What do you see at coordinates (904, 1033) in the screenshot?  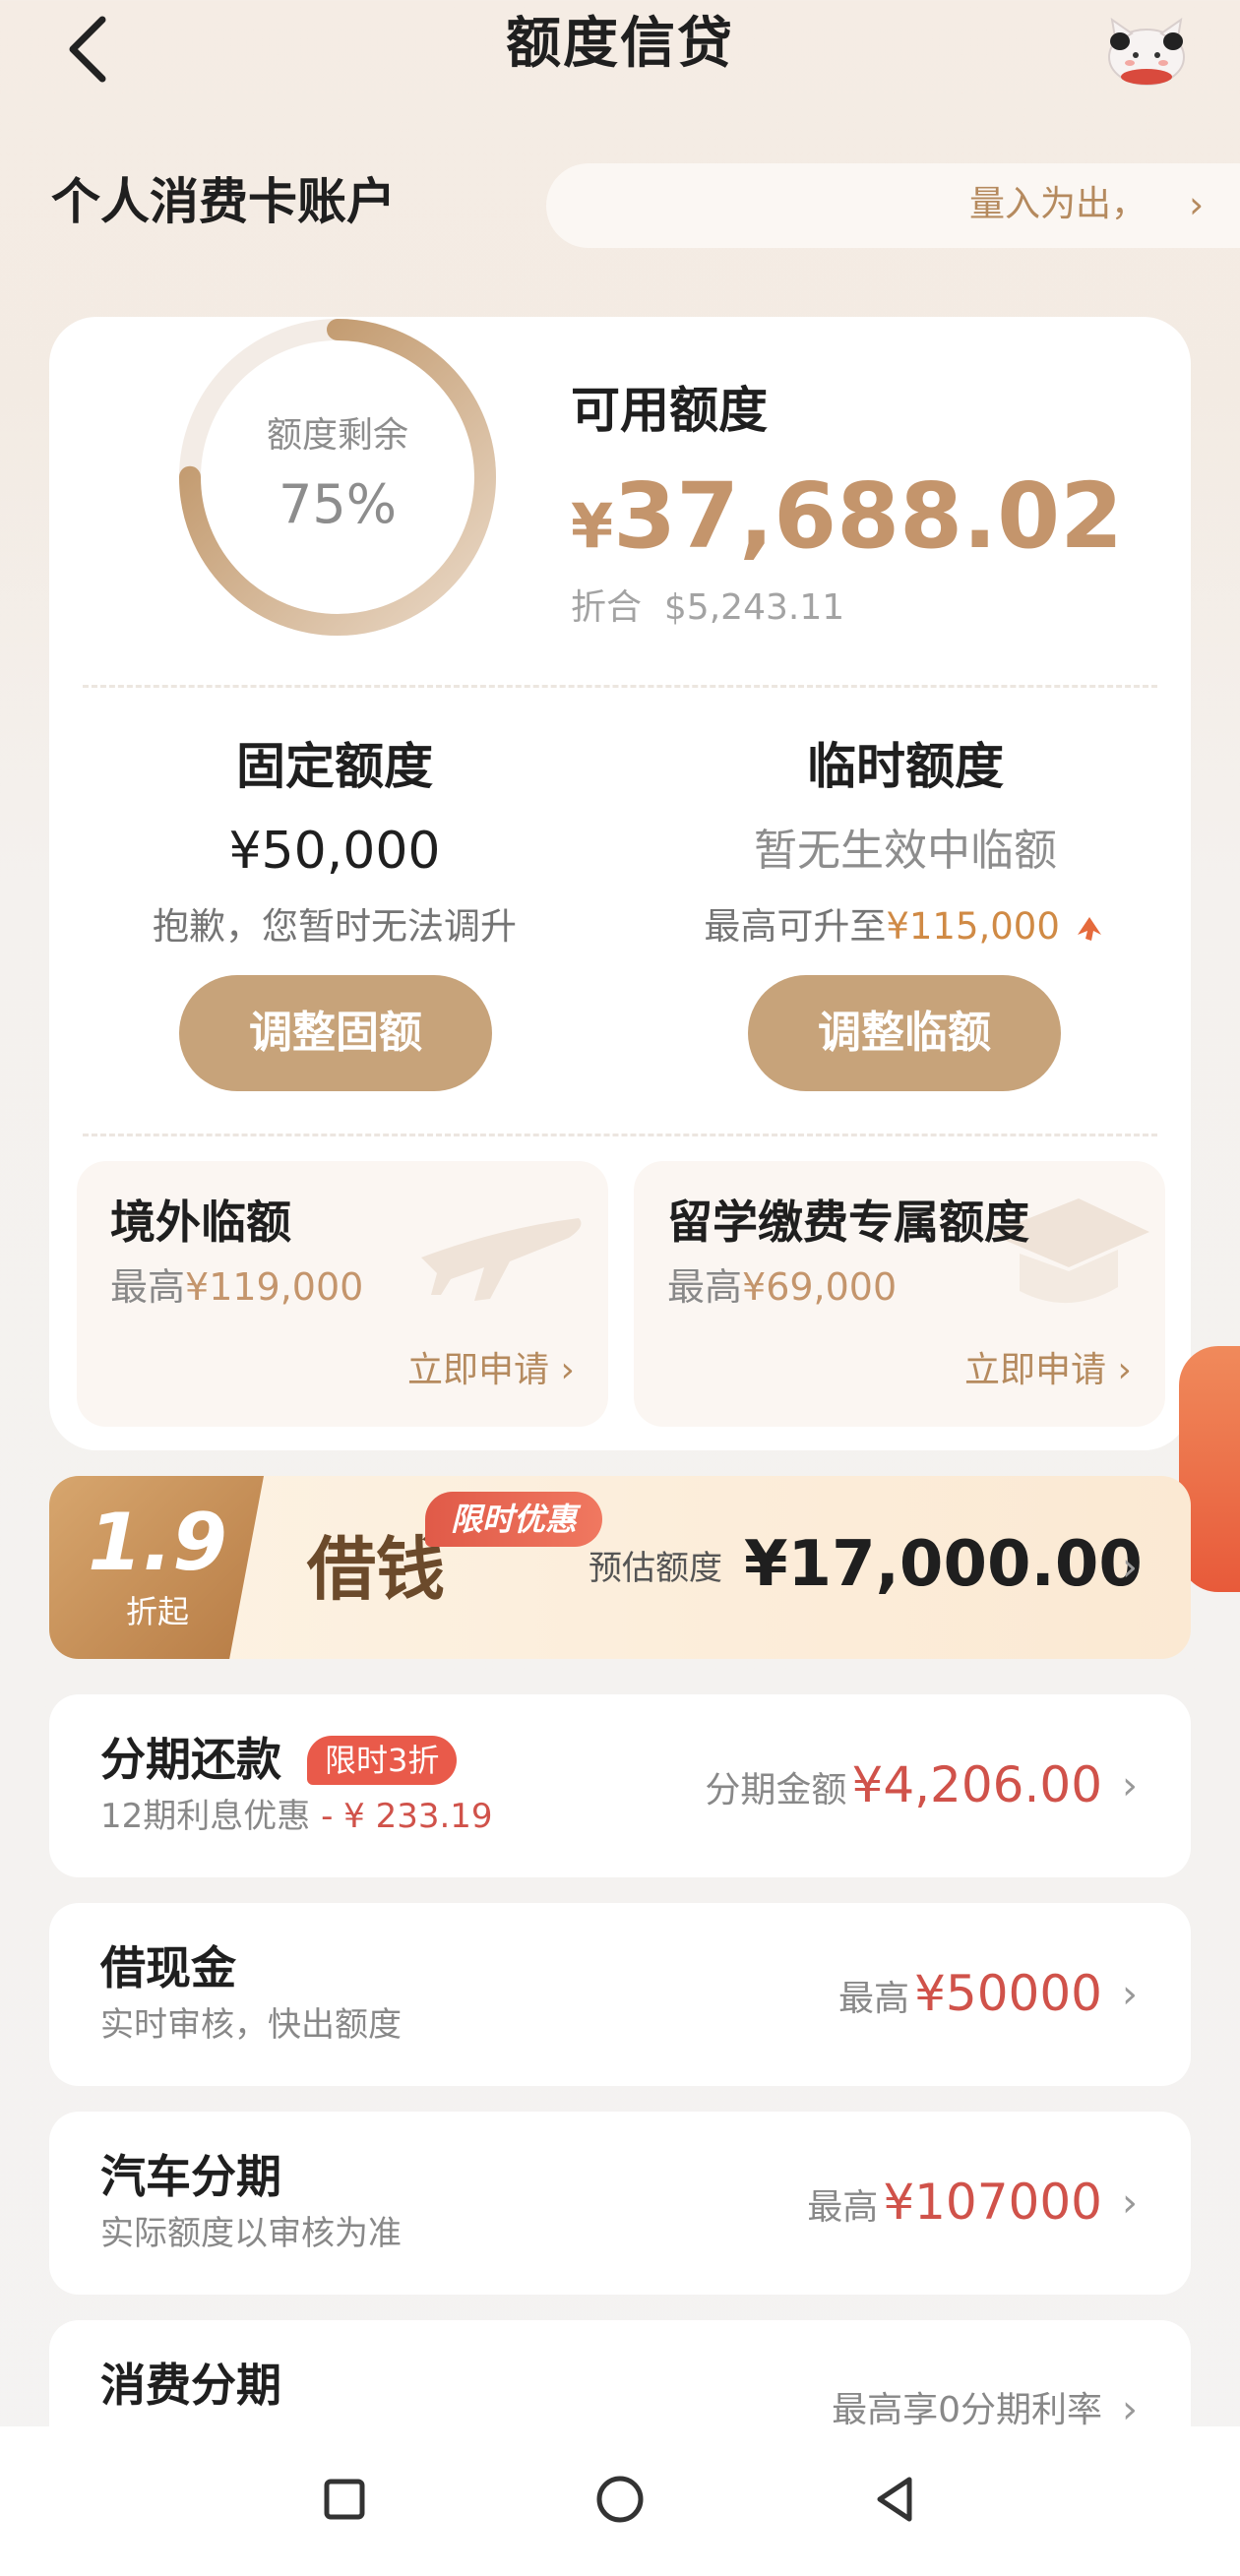 I see `adjust-temp-limit-button: 调整临额` at bounding box center [904, 1033].